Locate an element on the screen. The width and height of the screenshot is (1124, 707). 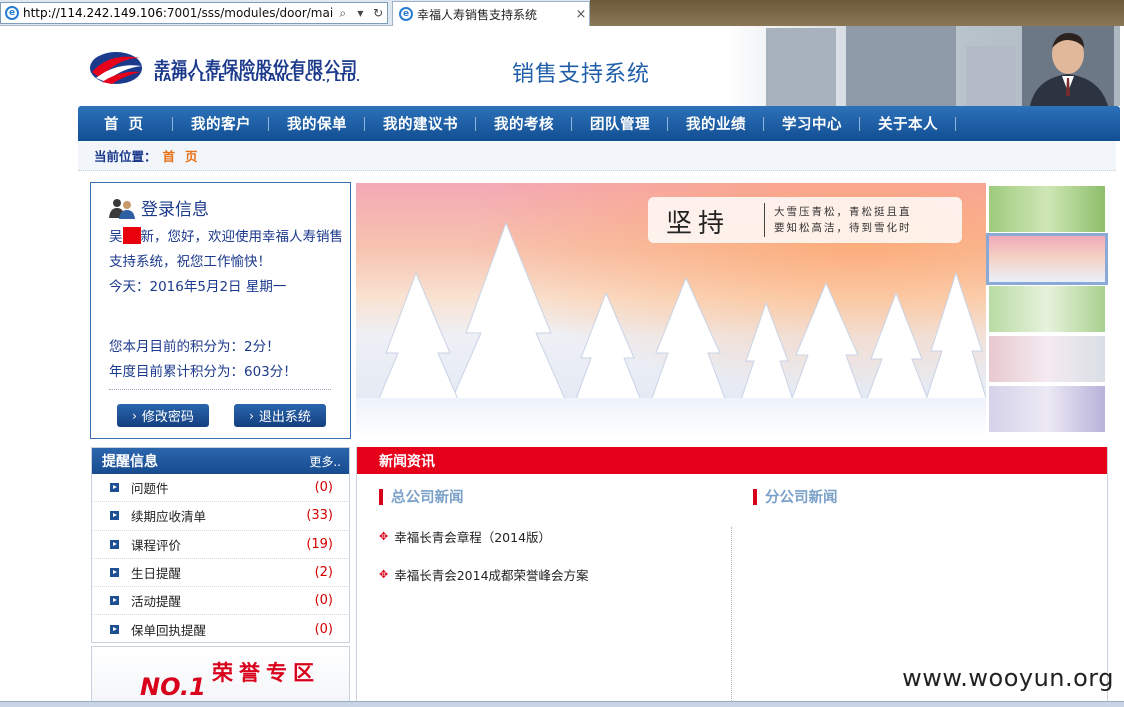
company-name-en: HAPPY LIFE INSURANCE CO., LTD. is located at coordinates (257, 78).